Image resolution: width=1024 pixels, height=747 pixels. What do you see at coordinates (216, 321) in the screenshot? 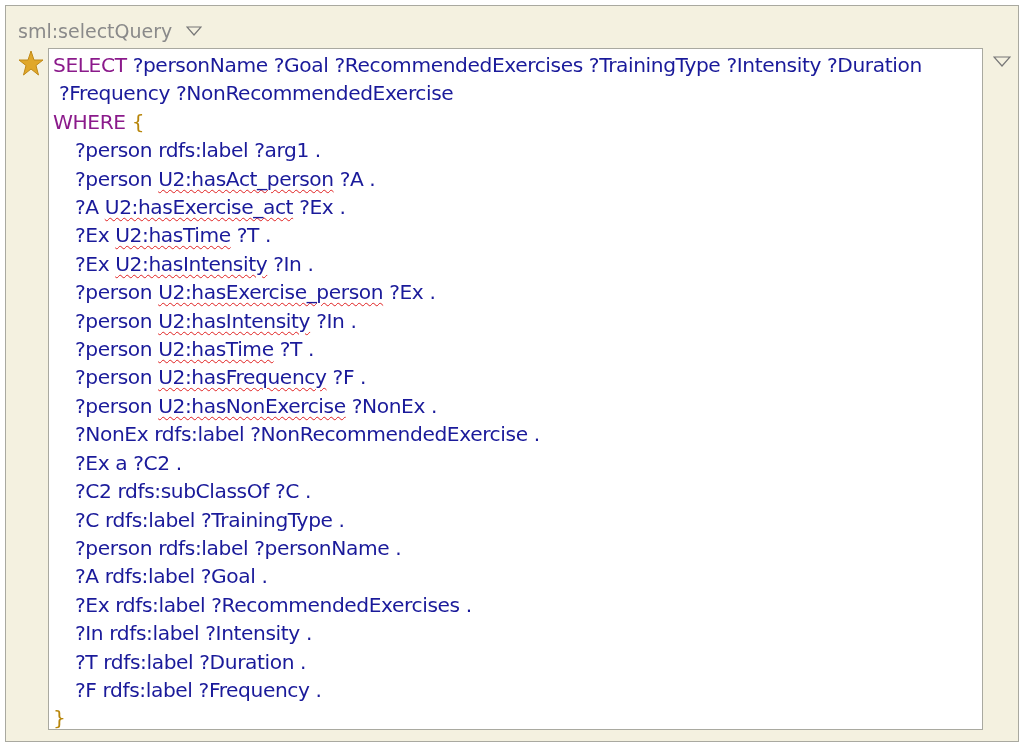
I see `code-line: ?person U2:hasIntensity ?In .` at bounding box center [216, 321].